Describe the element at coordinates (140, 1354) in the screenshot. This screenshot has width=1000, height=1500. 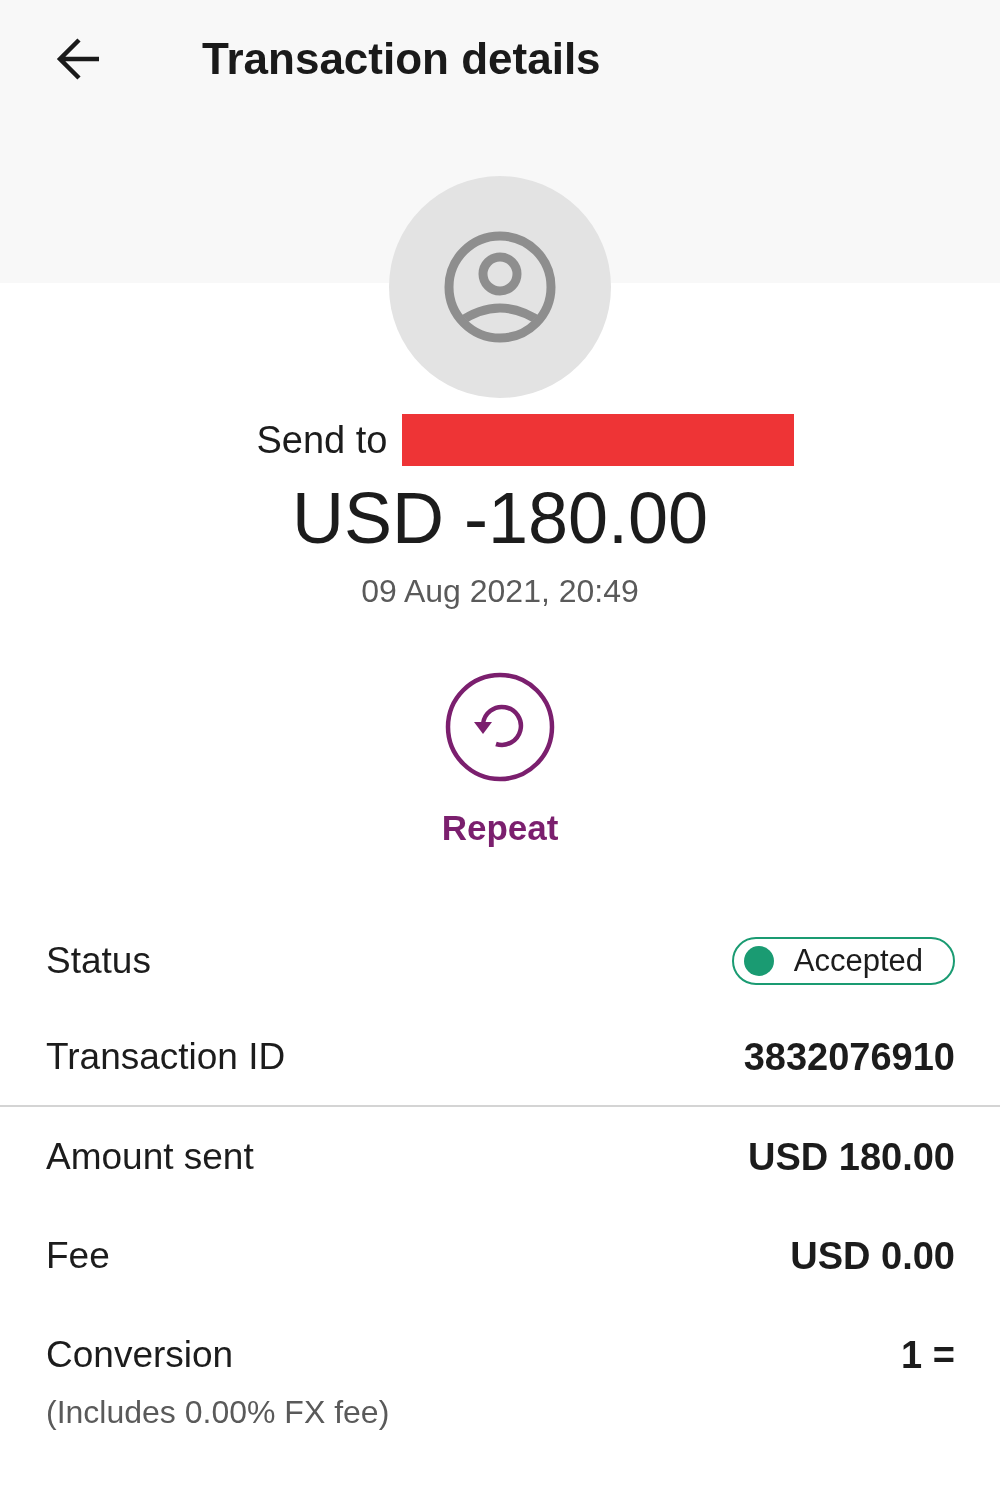
I see `detail-label: Conversion` at that location.